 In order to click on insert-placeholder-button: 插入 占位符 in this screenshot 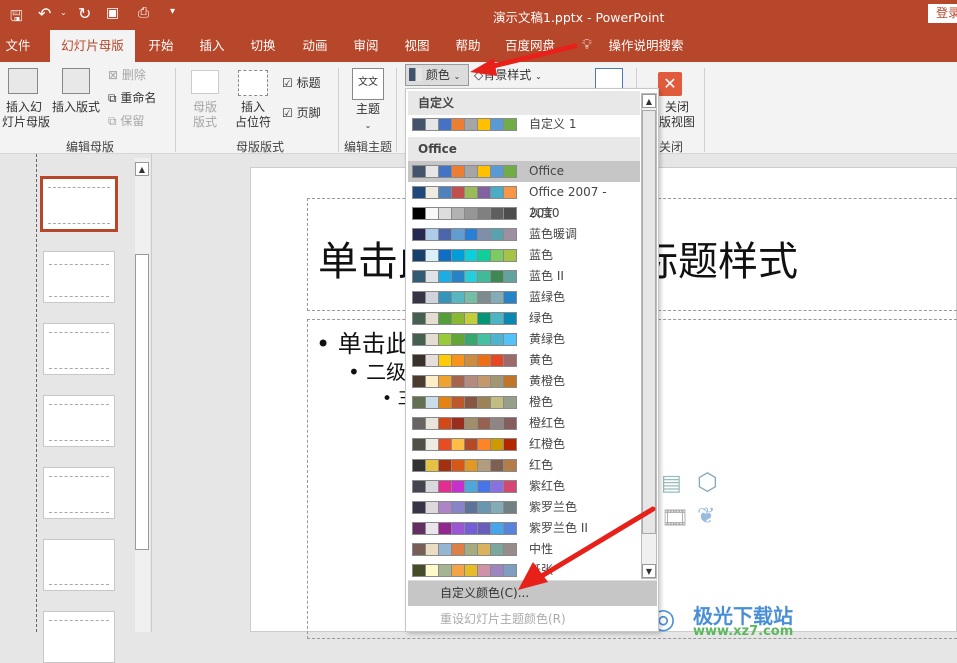, I will do `click(253, 115)`.